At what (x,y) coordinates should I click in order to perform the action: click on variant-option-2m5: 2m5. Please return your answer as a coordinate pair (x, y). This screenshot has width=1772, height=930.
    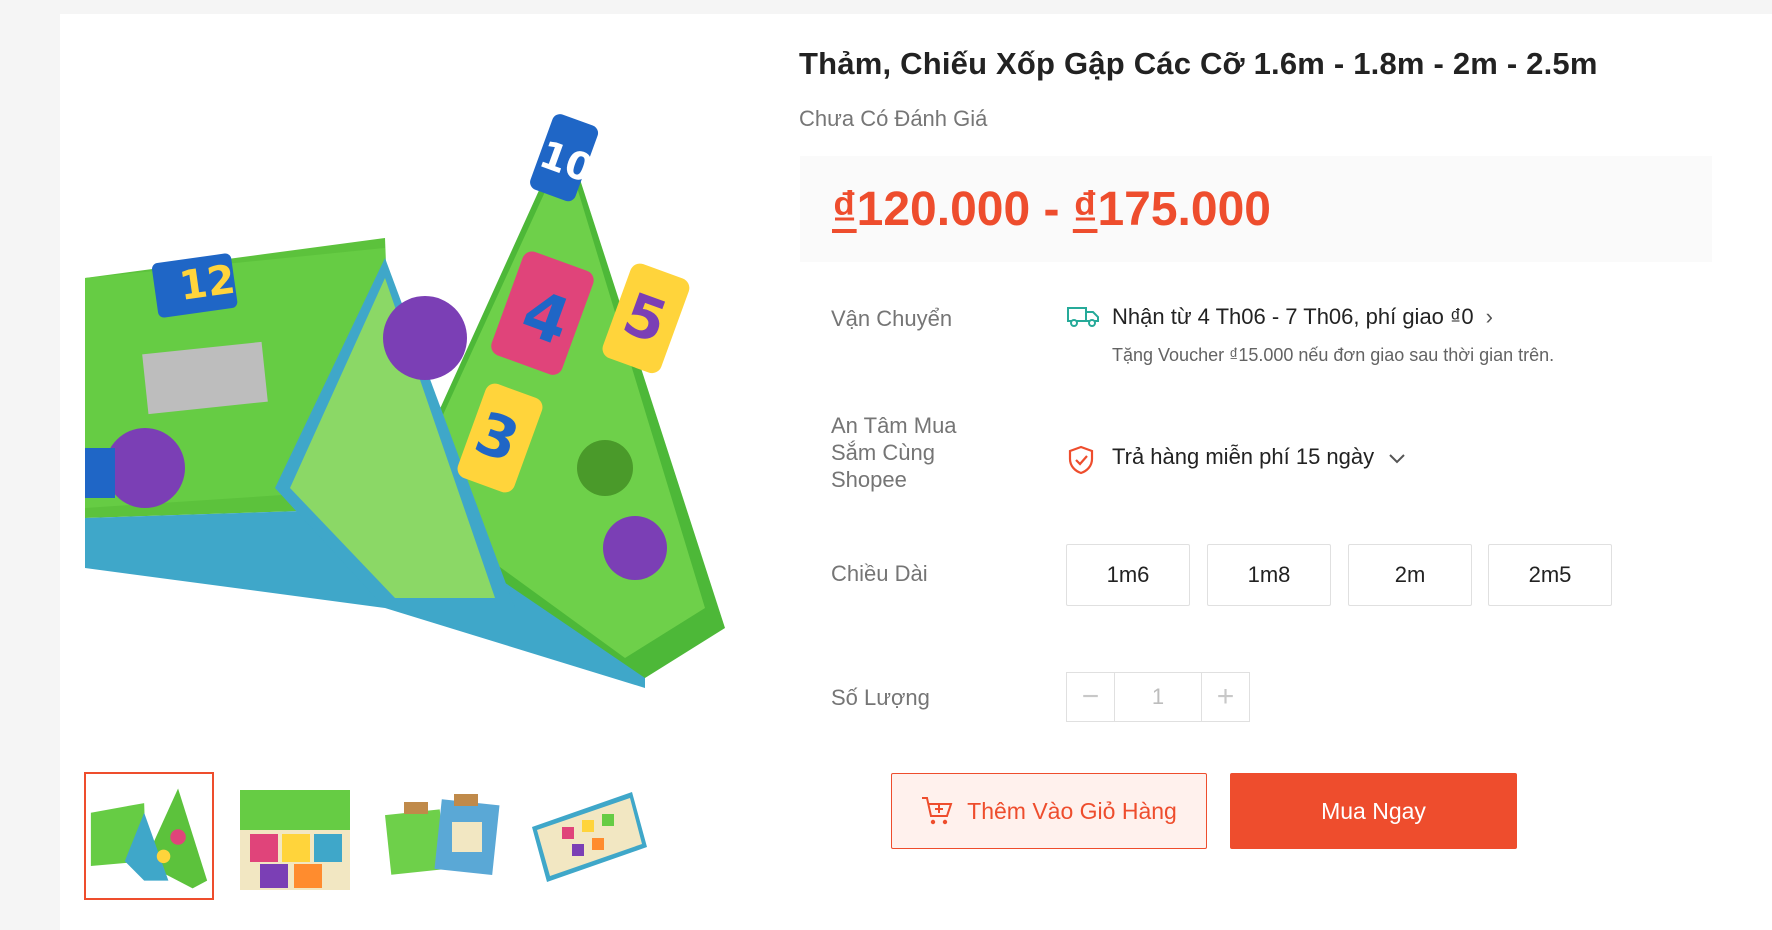
    Looking at the image, I should click on (1550, 575).